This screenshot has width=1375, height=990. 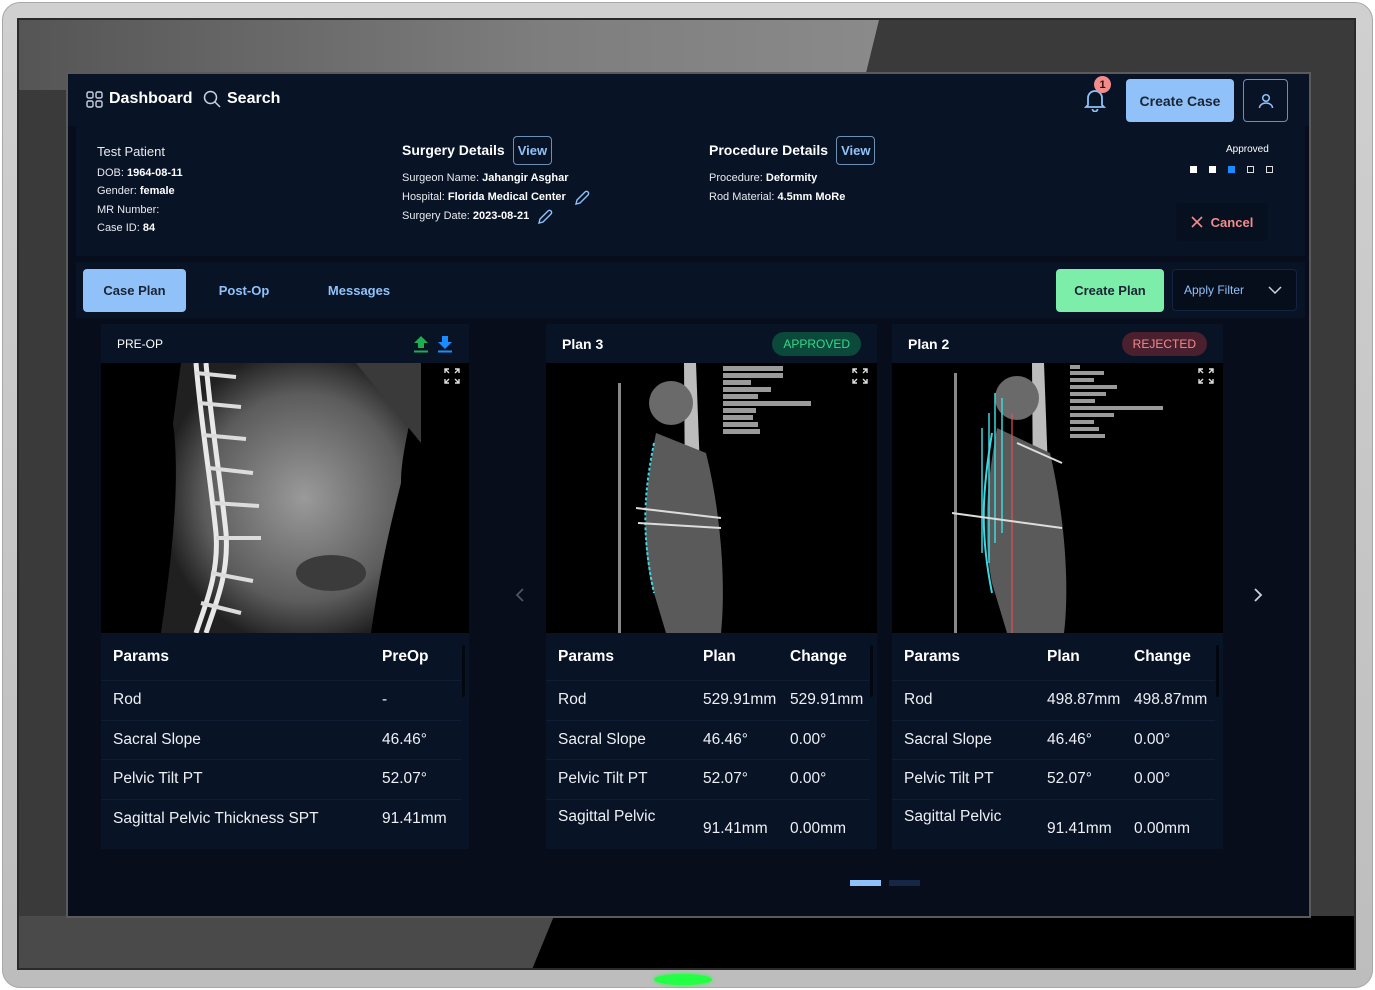 I want to click on cancel-label: Cancel, so click(x=1232, y=222).